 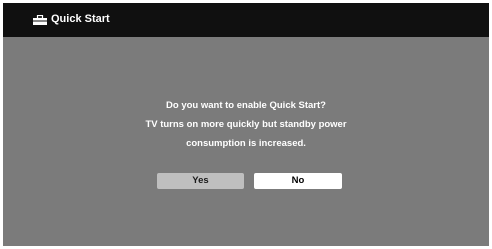 I want to click on page-title: Quick Start, so click(x=80, y=19).